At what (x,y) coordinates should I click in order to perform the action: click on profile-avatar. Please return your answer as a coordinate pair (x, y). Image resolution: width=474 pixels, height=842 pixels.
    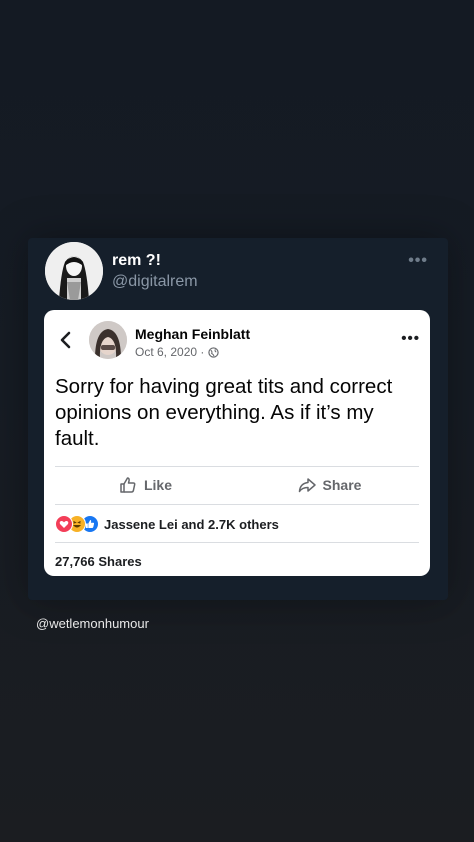
    Looking at the image, I should click on (74, 271).